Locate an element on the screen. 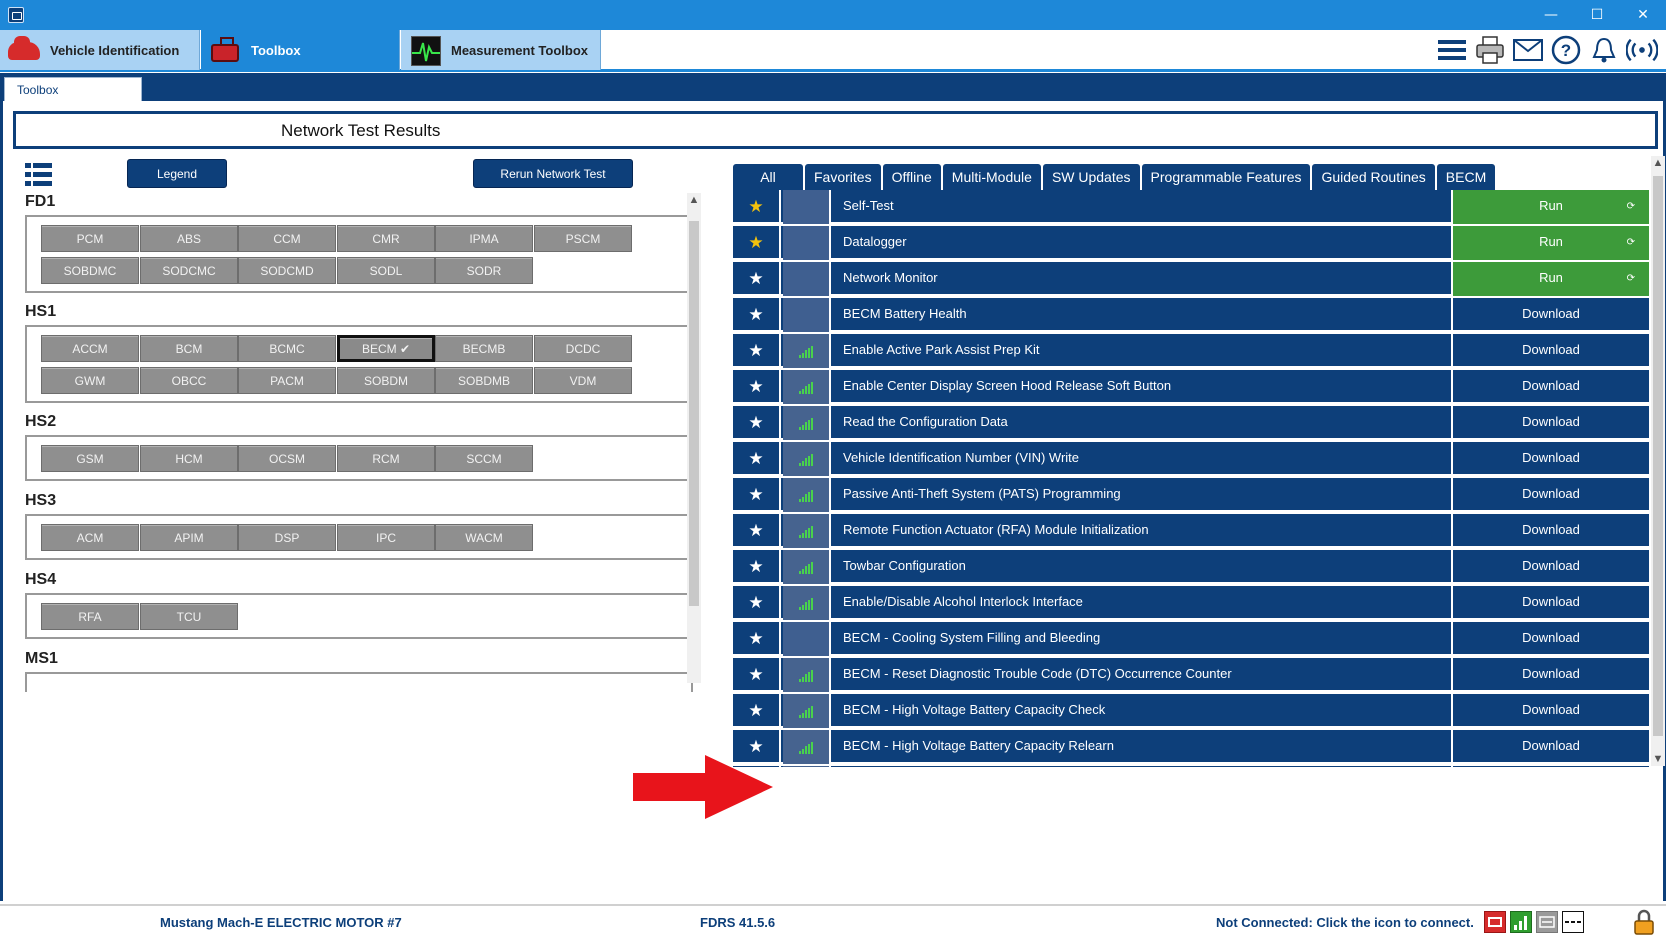  tab-toolbox-sub: Toolbox is located at coordinates (73, 89).